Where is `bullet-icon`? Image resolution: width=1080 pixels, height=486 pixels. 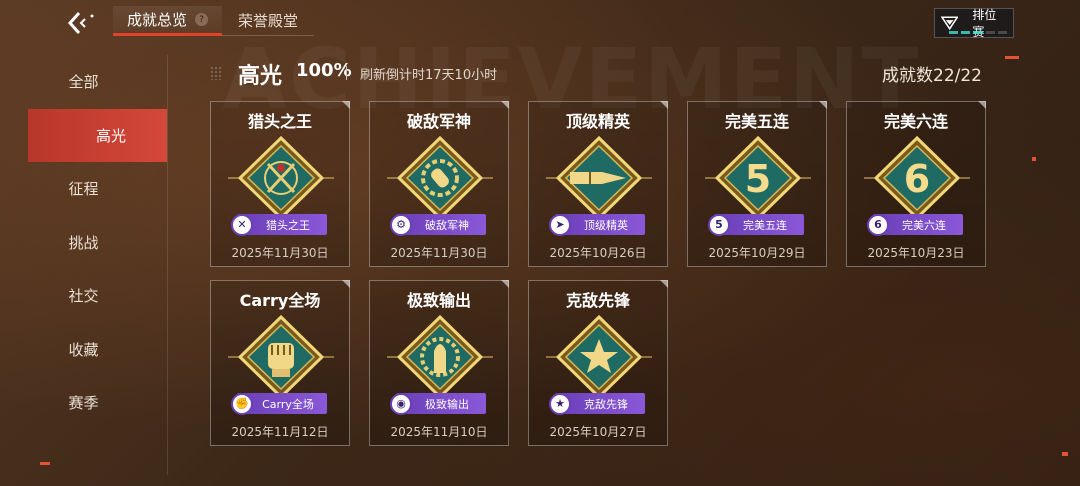
bullet-icon is located at coordinates (599, 178).